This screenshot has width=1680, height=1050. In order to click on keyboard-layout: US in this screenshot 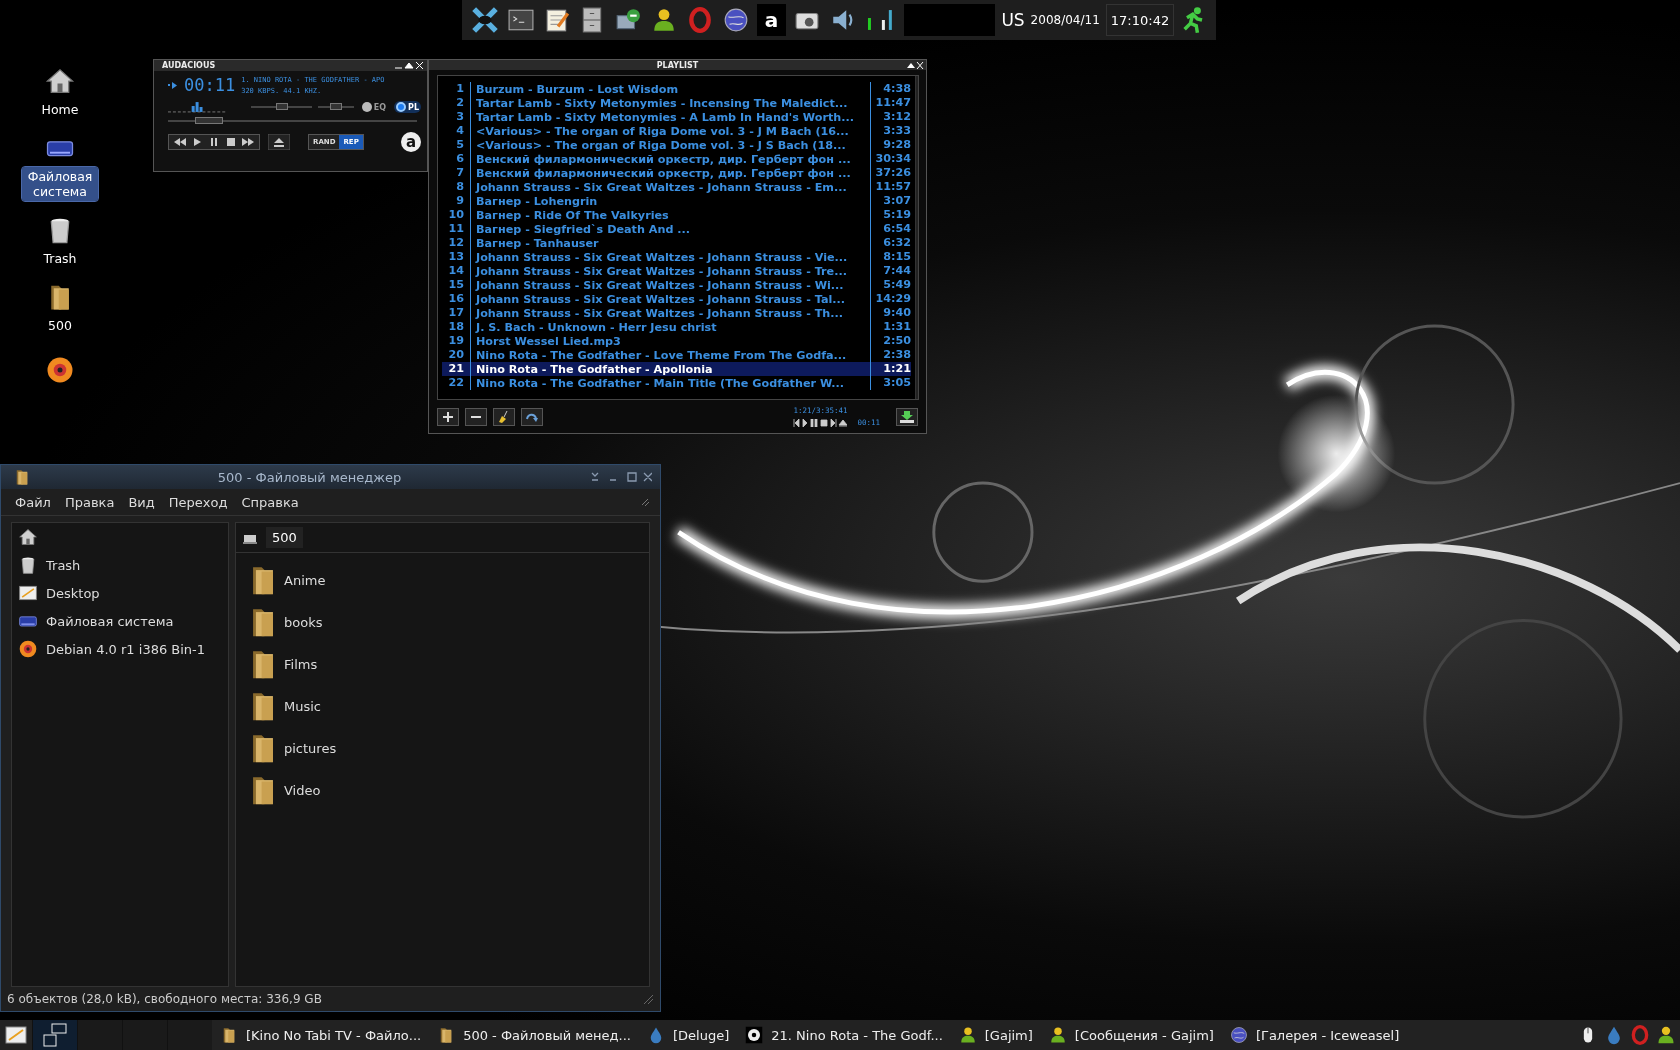, I will do `click(1013, 20)`.